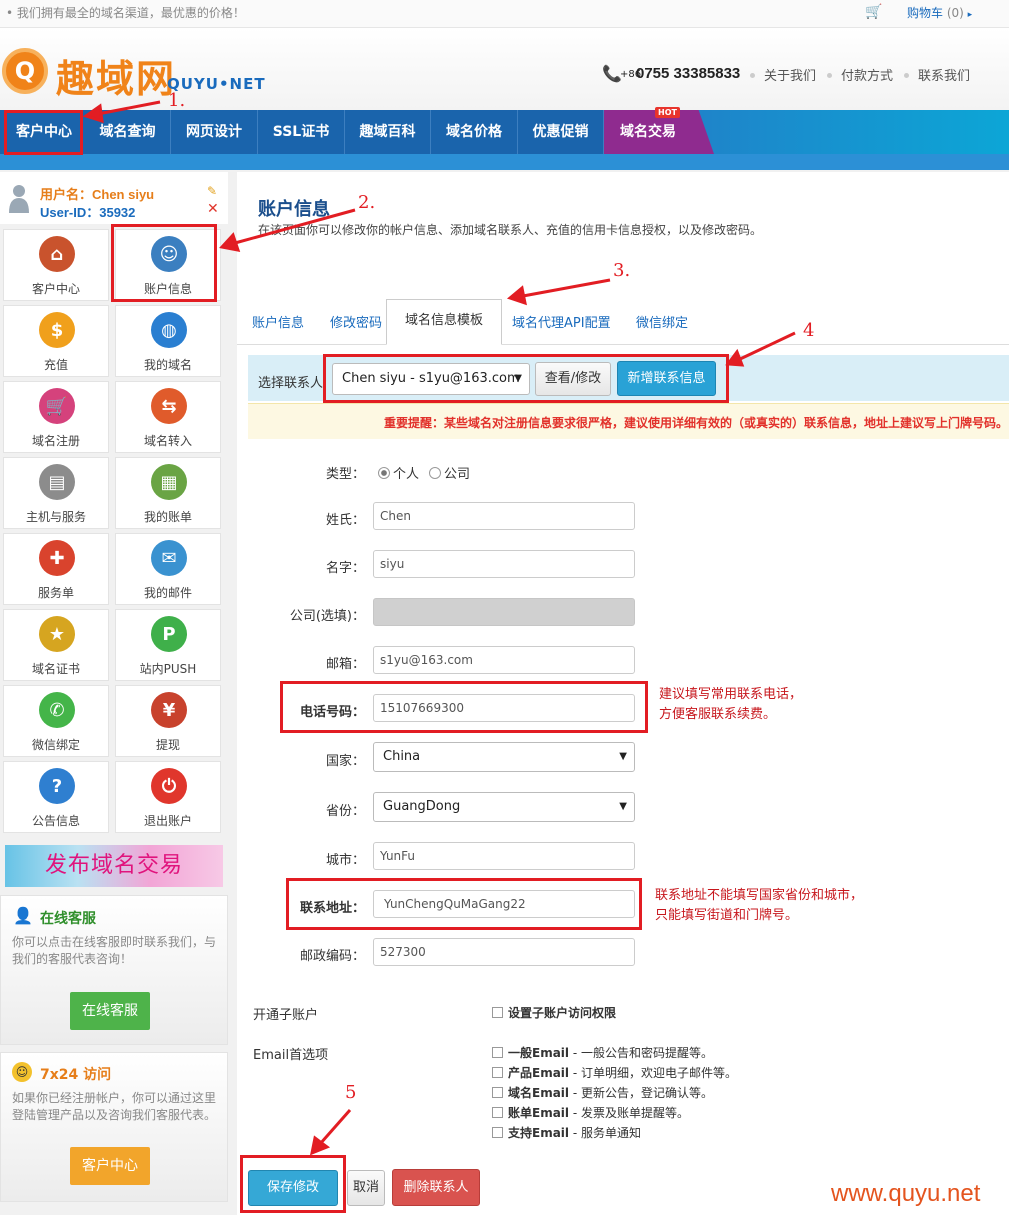 This screenshot has height=1215, width=1009. What do you see at coordinates (367, 202) in the screenshot?
I see `step-2-label: 2.` at bounding box center [367, 202].